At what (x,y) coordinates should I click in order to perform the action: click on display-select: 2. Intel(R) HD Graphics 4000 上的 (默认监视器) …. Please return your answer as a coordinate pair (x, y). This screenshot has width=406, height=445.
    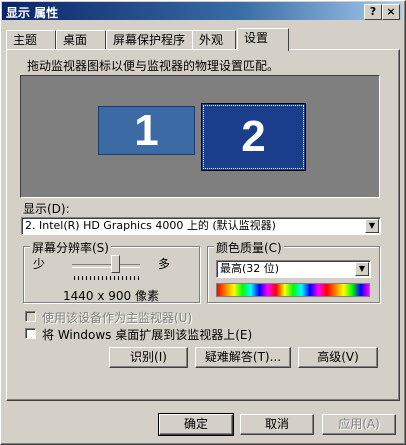
    Looking at the image, I should click on (201, 226).